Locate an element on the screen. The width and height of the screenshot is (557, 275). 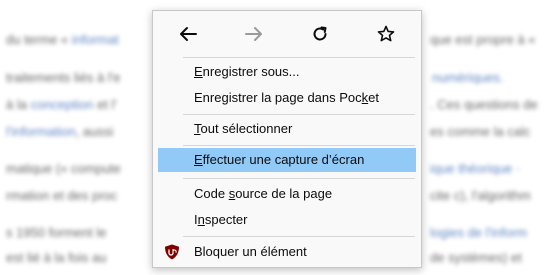
menu-item-inspect: Inspecter is located at coordinates (287, 220).